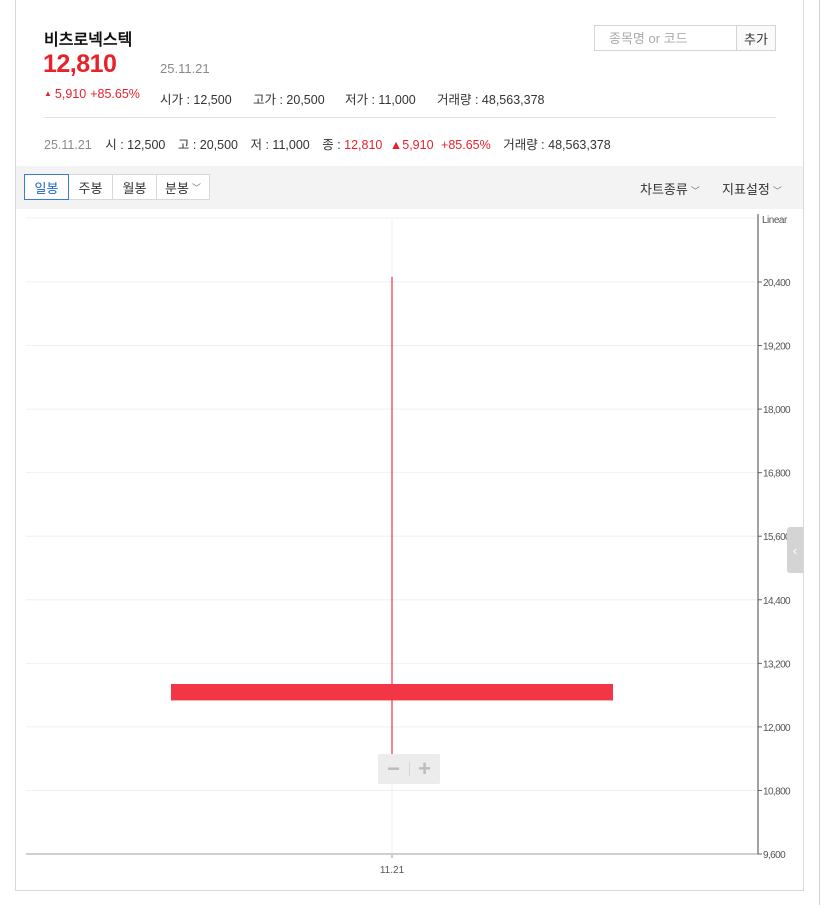 The height and width of the screenshot is (905, 827). I want to click on tab-monthly-label: 월봉, so click(134, 188).